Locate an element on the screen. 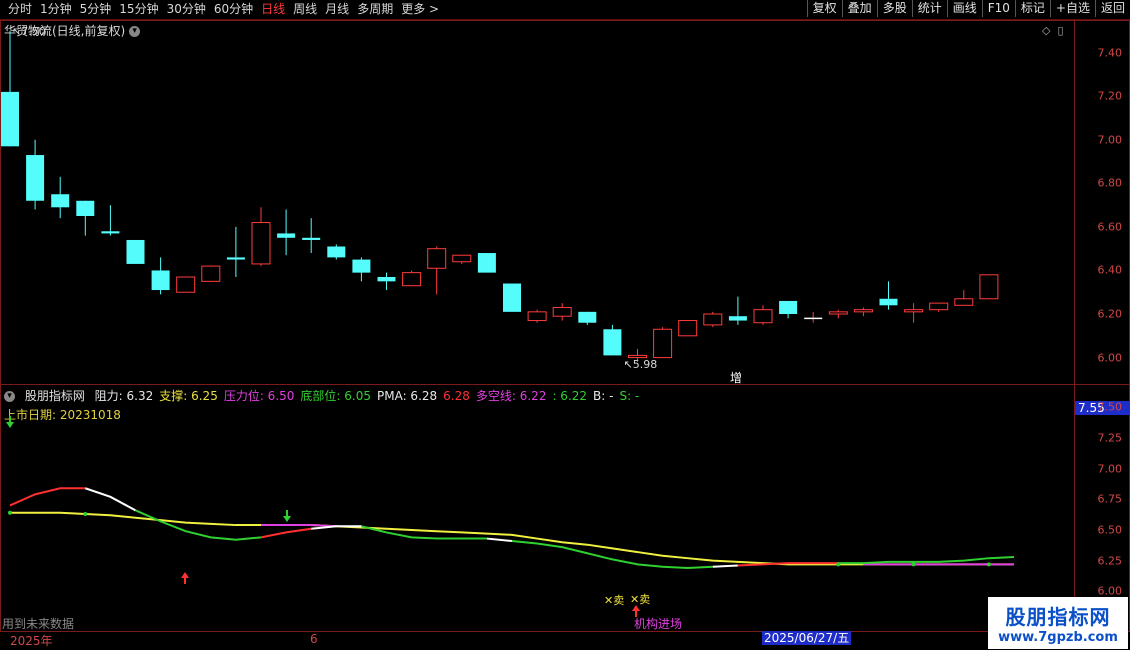  indicator-tick: 7.25 is located at coordinates (1110, 438).